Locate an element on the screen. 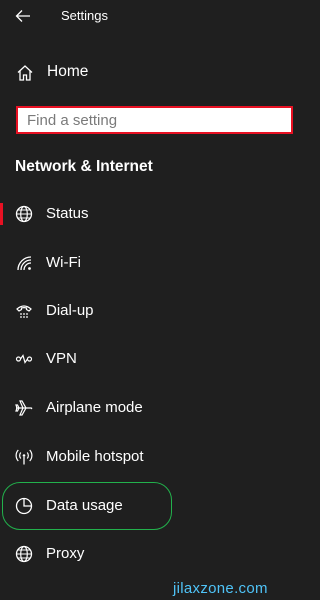 The width and height of the screenshot is (320, 600). nav-item-label: Dial-up is located at coordinates (70, 310).